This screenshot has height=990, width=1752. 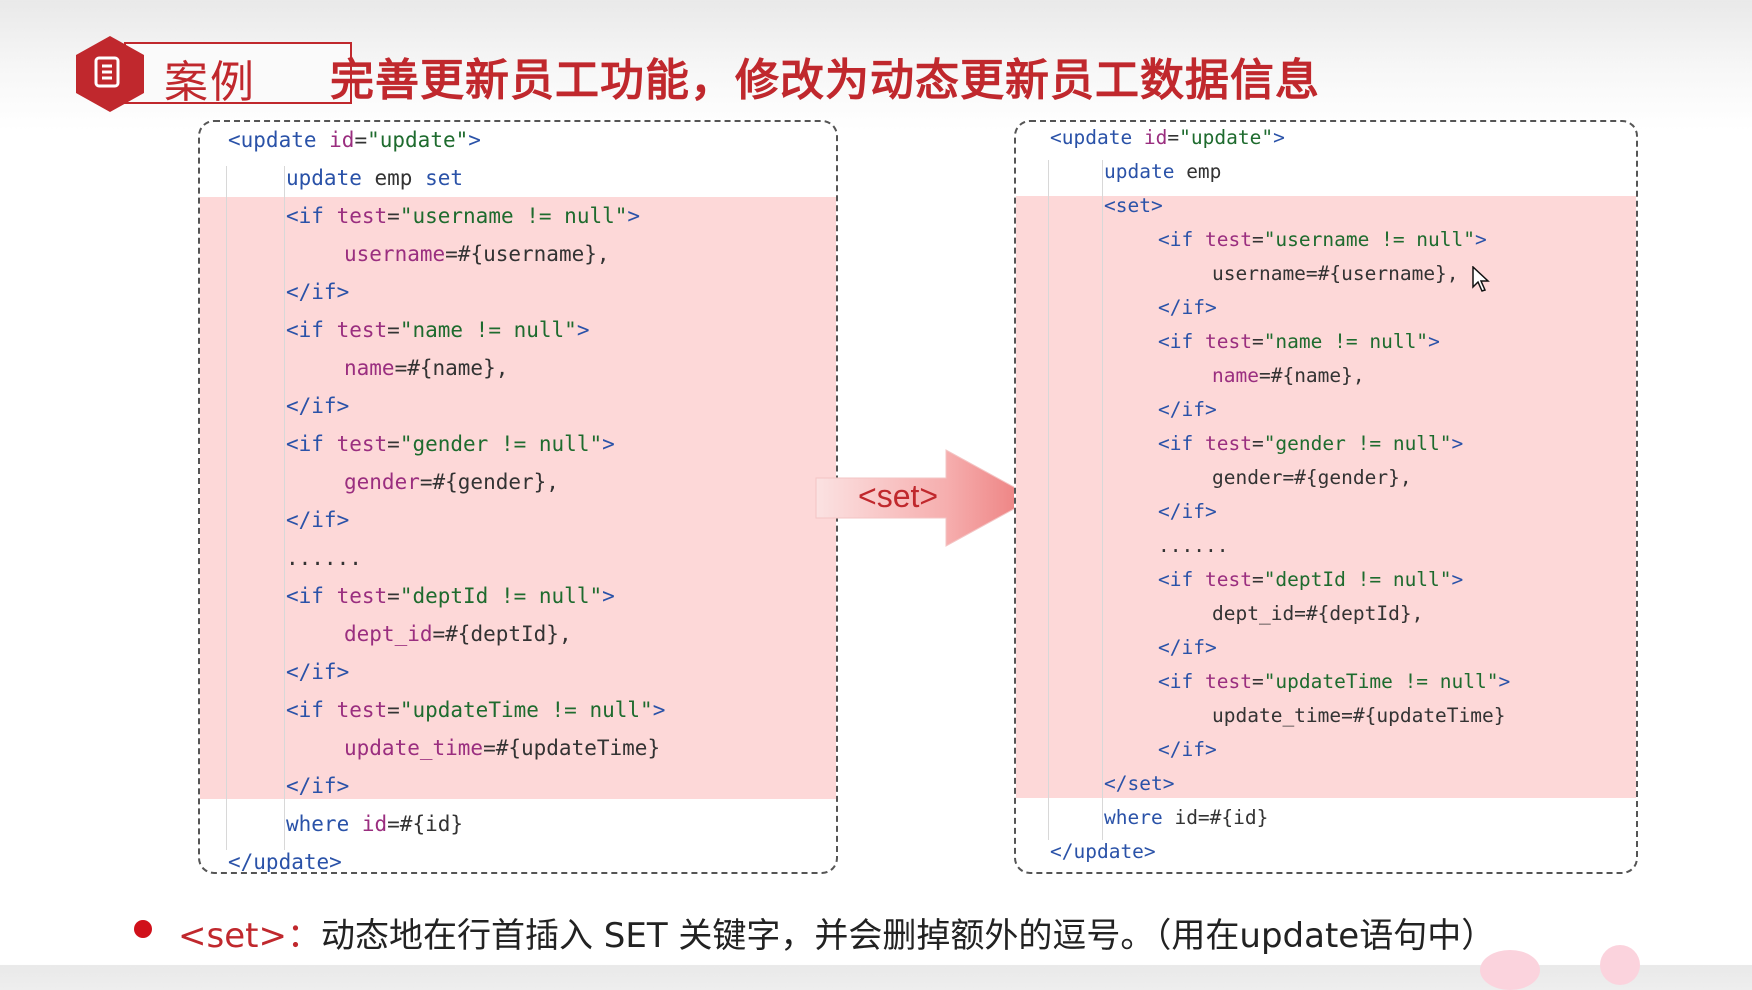 I want to click on code-line: <update id="update">, so click(x=354, y=140).